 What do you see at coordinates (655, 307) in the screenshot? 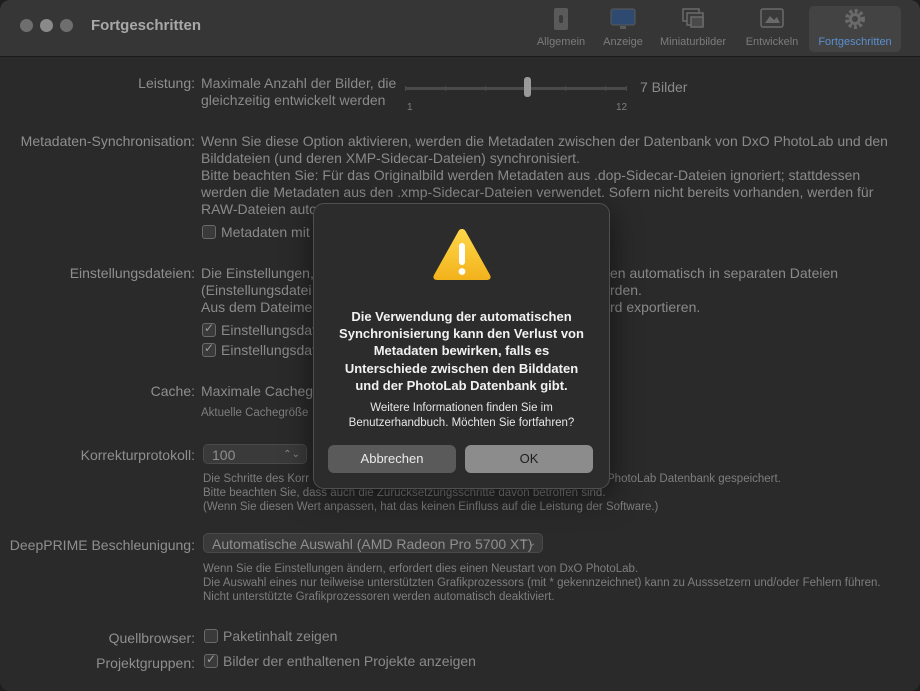
I see `einstellung-line-3b: rd exportieren.` at bounding box center [655, 307].